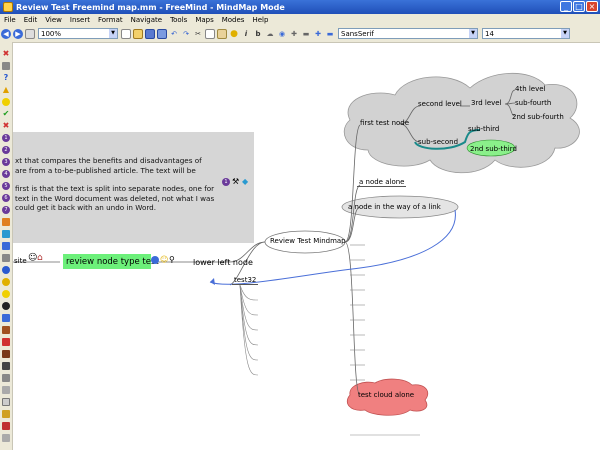 This screenshot has height=450, width=600. I want to click on test32-node: test32, so click(245, 280).